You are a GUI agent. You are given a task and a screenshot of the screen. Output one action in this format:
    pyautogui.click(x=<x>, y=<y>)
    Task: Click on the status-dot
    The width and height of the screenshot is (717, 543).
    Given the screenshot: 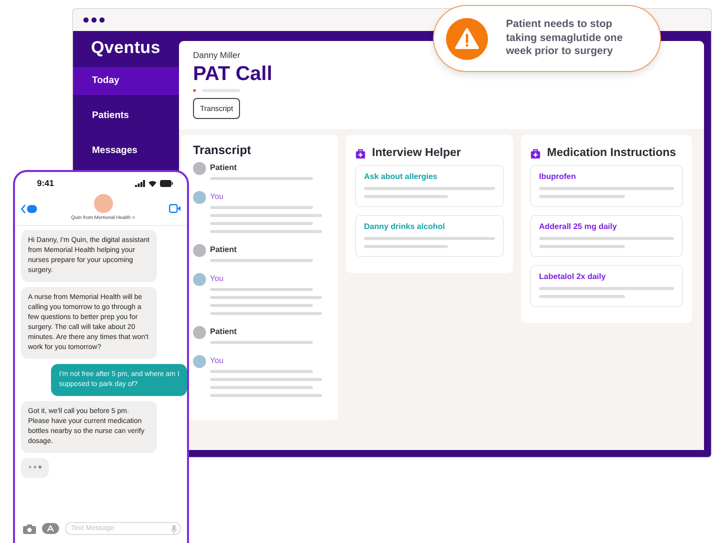 What is the action you would take?
    pyautogui.click(x=194, y=90)
    